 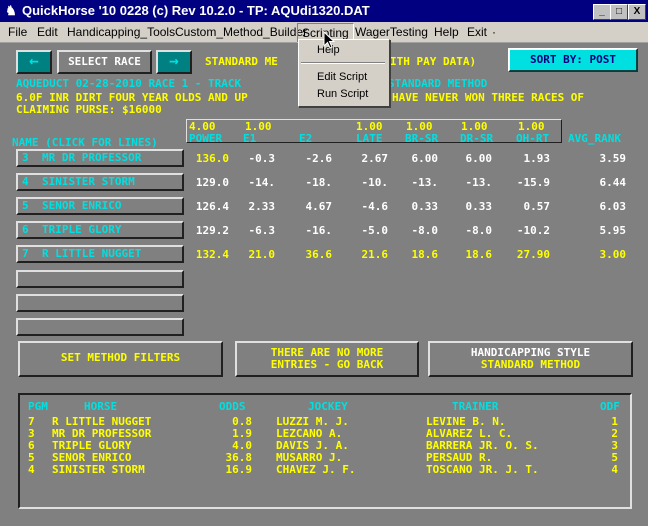 What do you see at coordinates (120, 359) in the screenshot?
I see `set-method-filters-button: SET METHOD FILTERS` at bounding box center [120, 359].